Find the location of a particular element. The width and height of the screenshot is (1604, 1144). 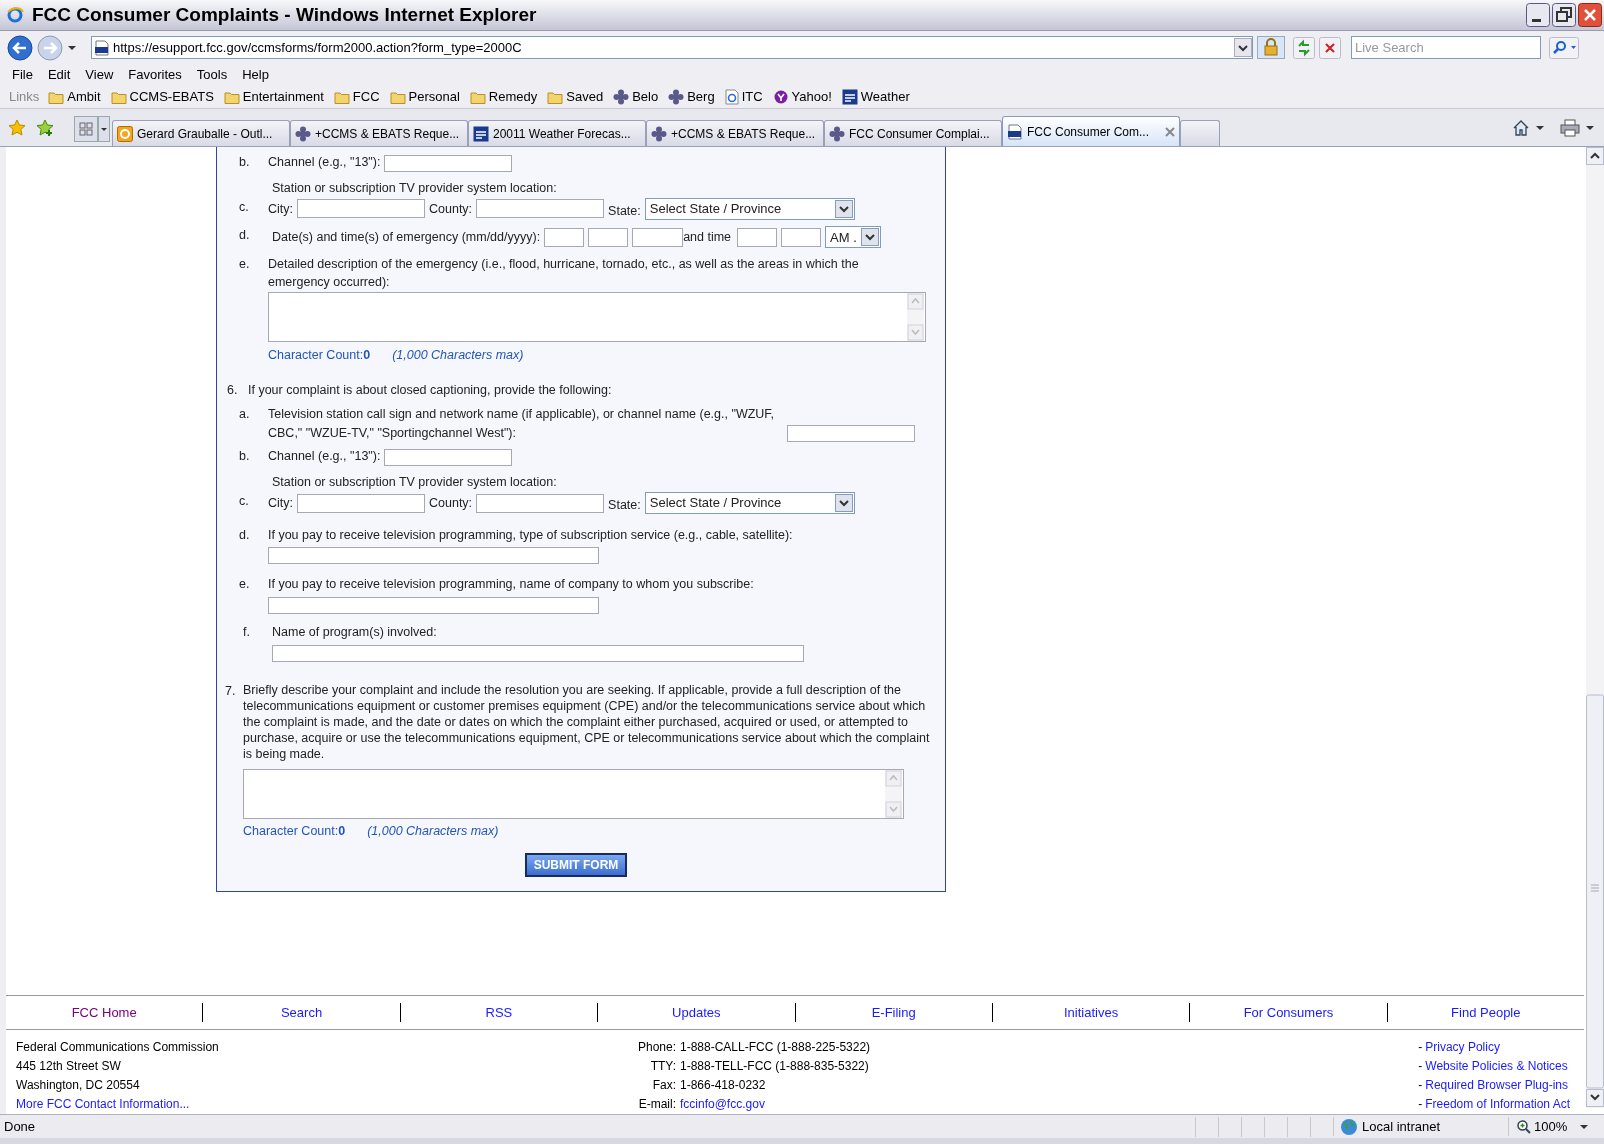

link-bar-item: CCMS-EBATS is located at coordinates (162, 97).